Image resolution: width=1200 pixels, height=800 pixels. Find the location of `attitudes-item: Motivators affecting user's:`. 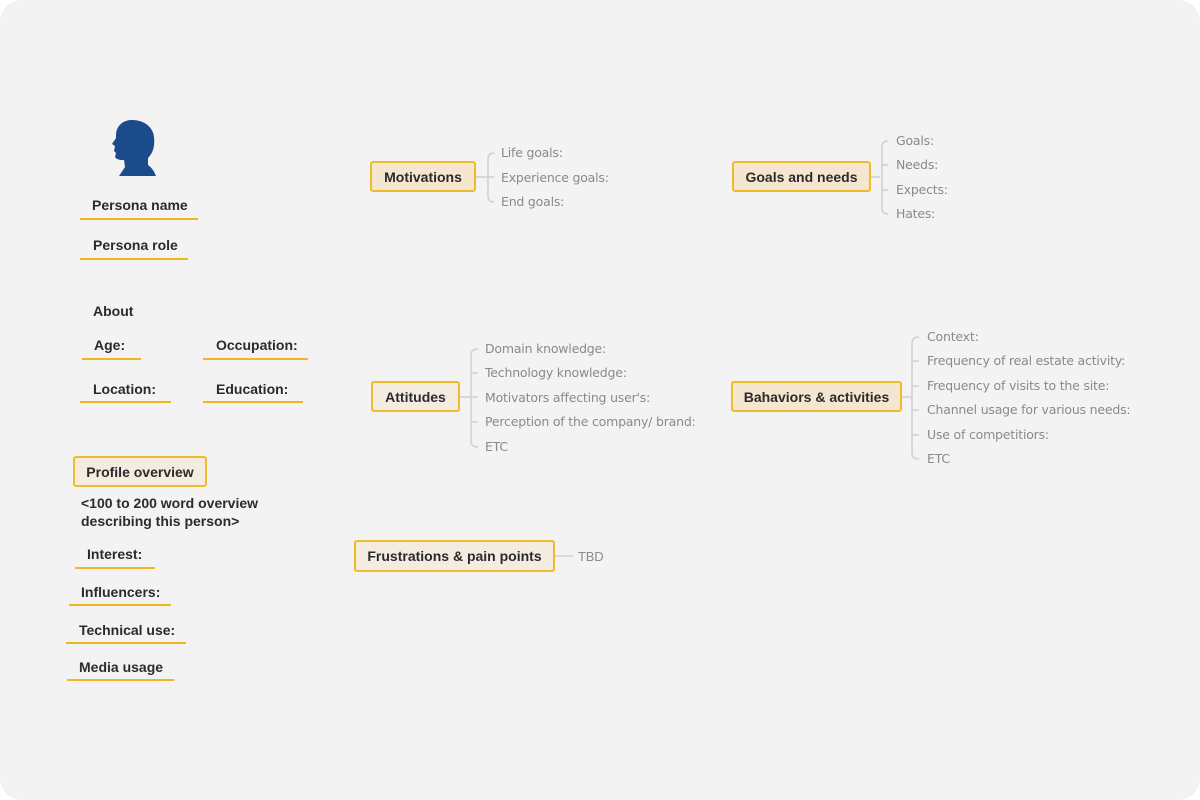

attitudes-item: Motivators affecting user's: is located at coordinates (567, 397).